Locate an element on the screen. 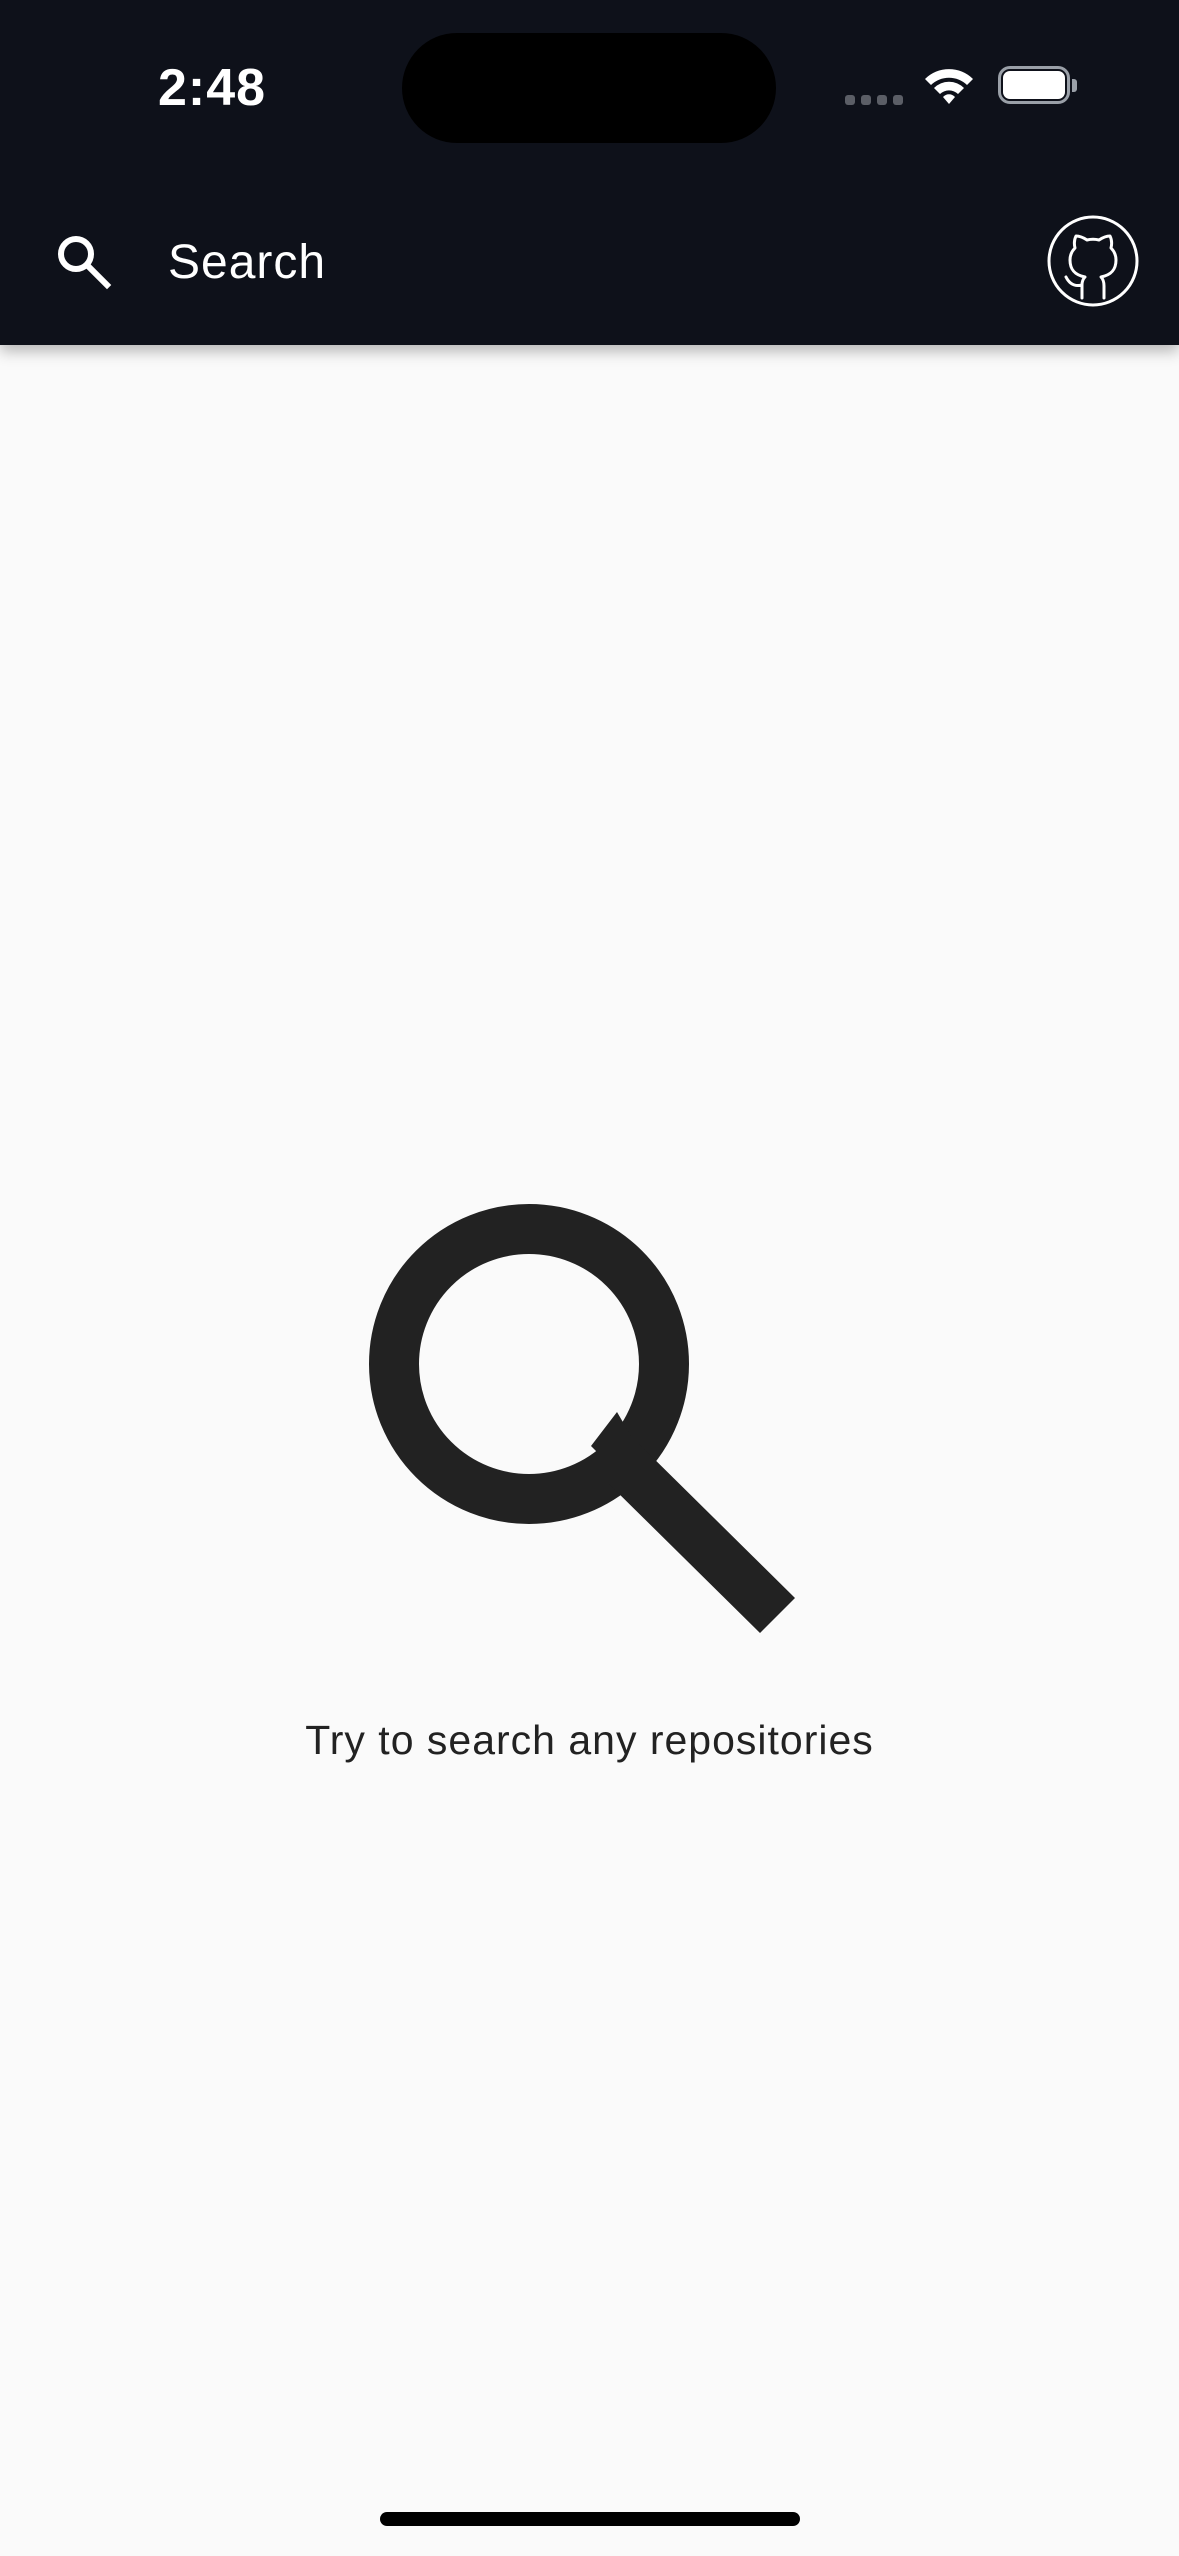  dynamic-island is located at coordinates (589, 88).